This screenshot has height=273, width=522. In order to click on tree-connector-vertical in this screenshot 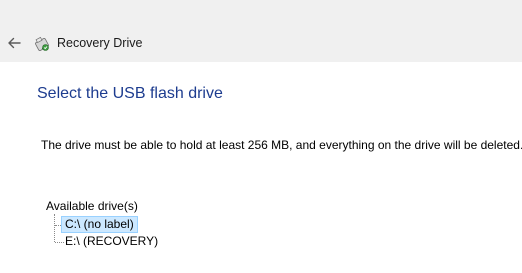, I will do `click(54, 228)`.